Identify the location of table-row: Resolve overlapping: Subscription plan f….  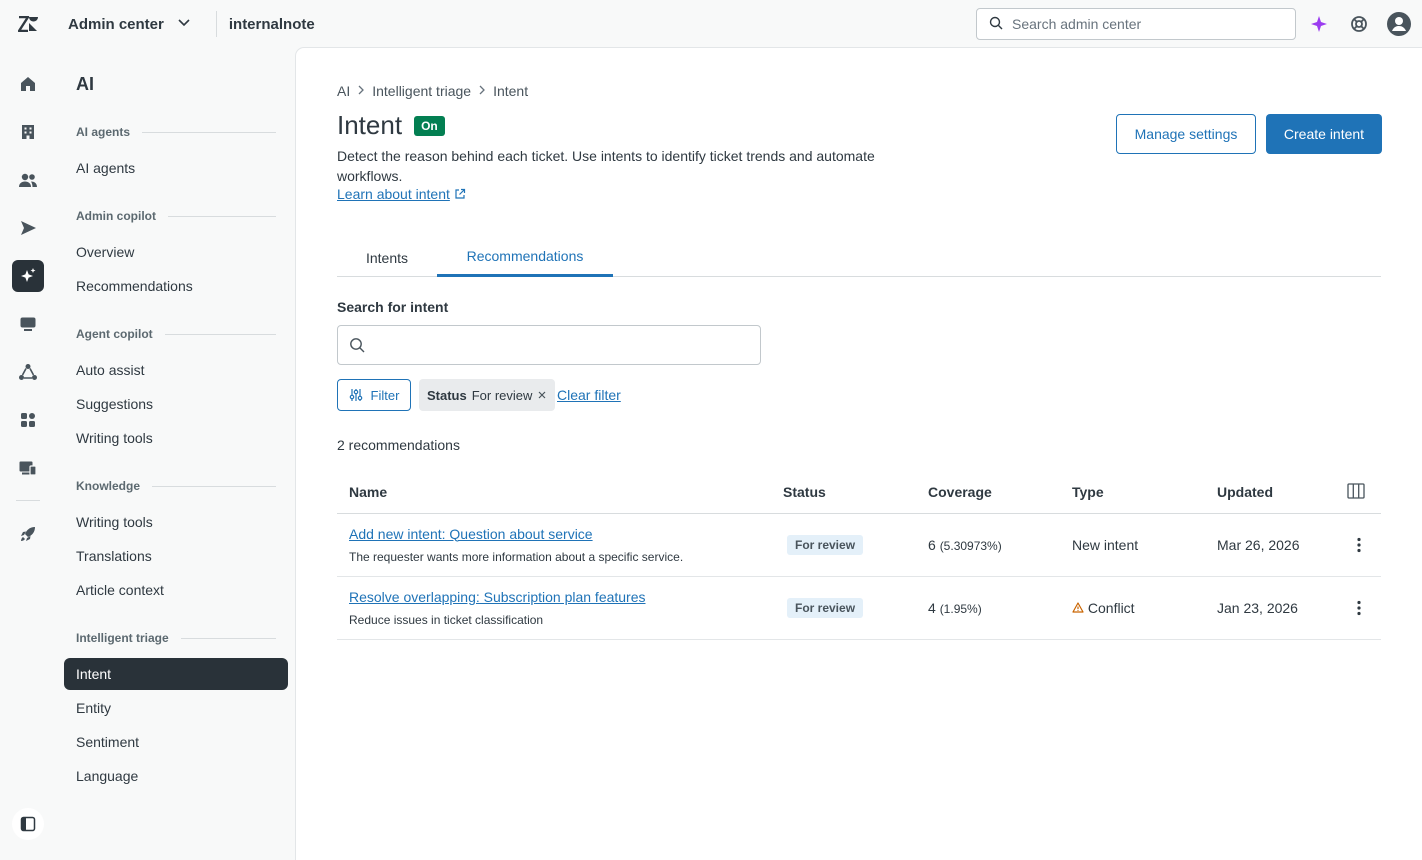
(859, 608).